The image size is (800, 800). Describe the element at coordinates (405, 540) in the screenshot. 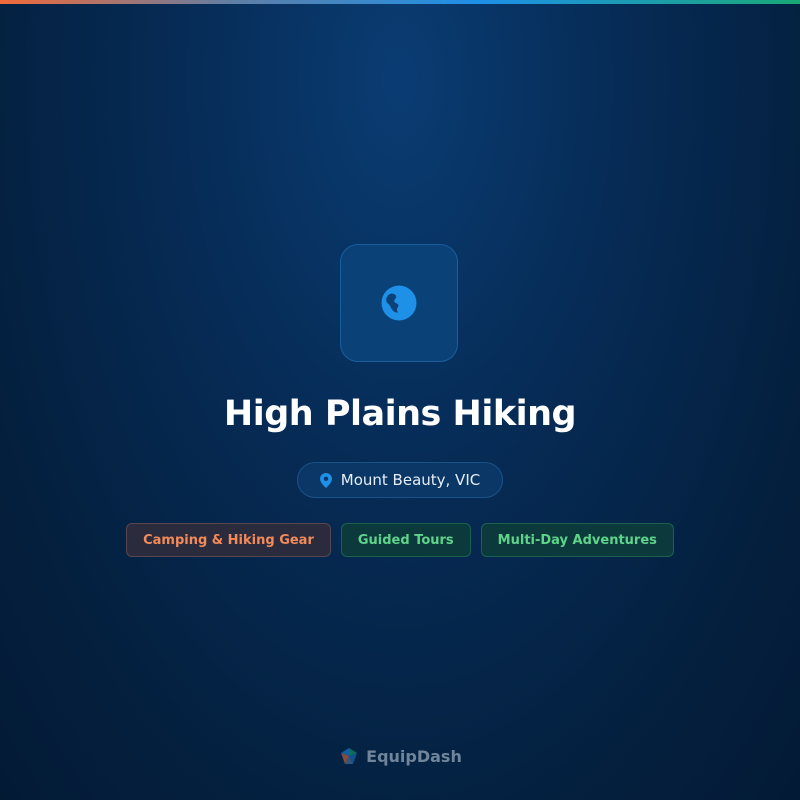

I see `tag-guided-tours: Guided Tours` at that location.